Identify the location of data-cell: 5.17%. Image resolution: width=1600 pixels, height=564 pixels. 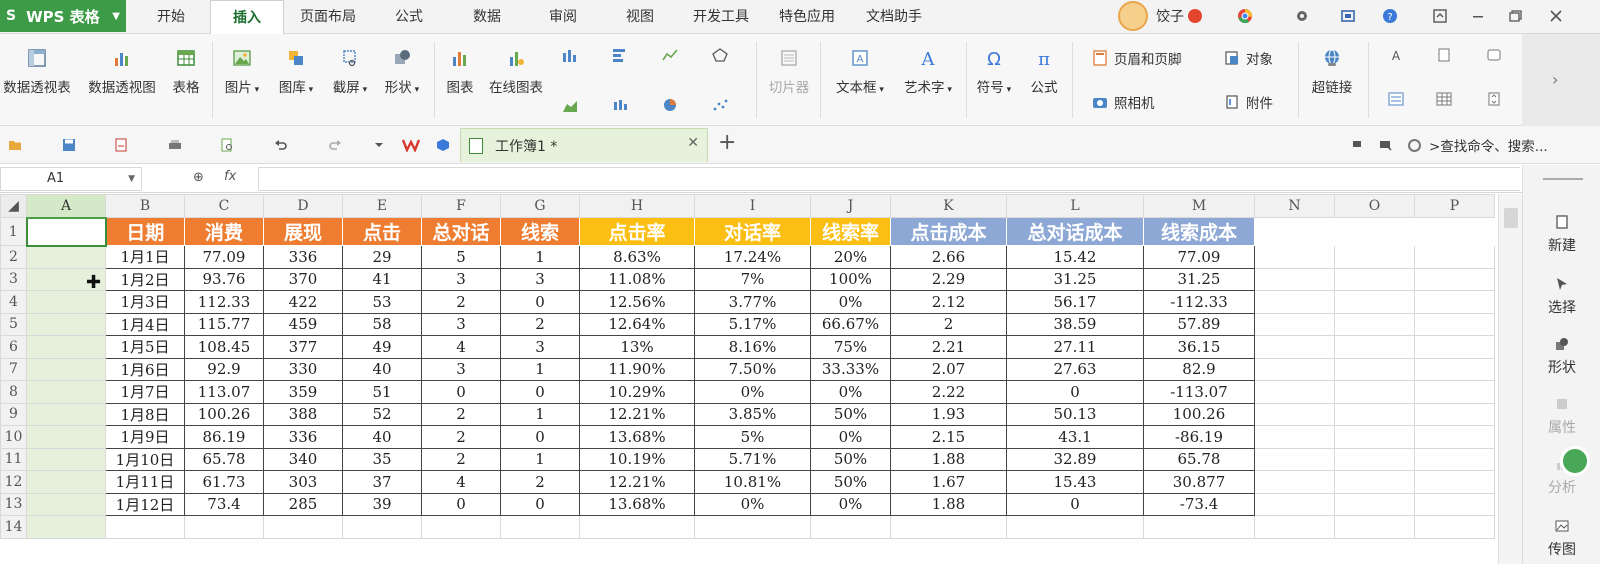
(752, 324).